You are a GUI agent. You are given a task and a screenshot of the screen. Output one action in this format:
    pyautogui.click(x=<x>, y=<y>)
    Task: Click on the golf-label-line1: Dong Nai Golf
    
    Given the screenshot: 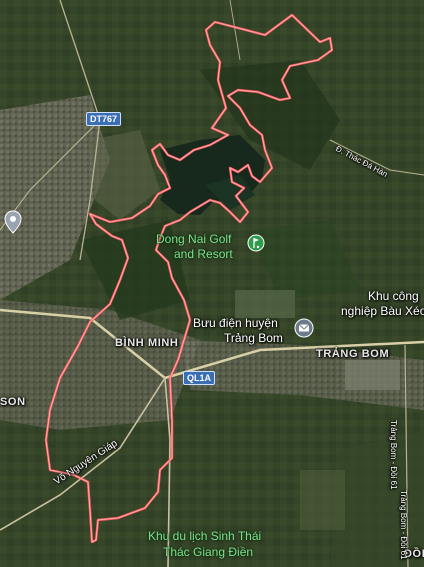 What is the action you would take?
    pyautogui.click(x=194, y=239)
    